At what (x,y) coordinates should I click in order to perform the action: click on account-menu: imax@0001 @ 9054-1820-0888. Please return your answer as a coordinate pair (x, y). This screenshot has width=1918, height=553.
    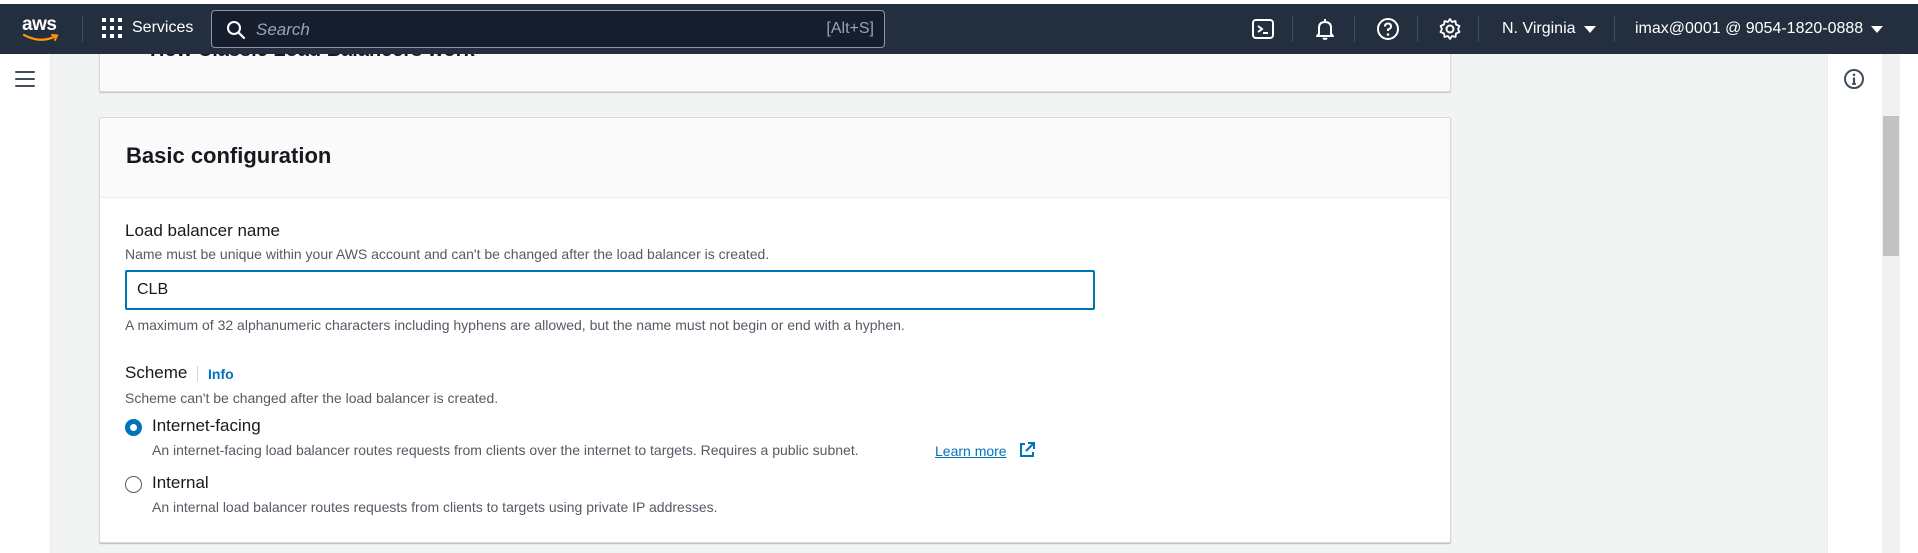
    Looking at the image, I should click on (1759, 29).